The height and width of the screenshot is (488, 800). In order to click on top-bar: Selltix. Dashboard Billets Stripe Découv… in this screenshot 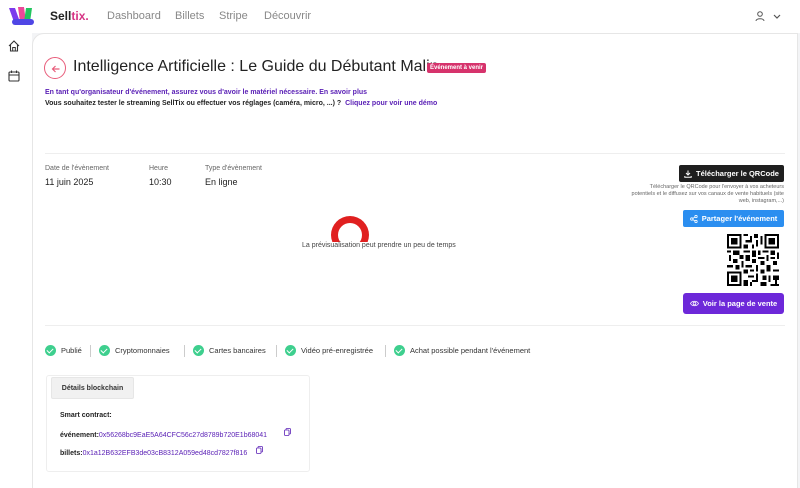, I will do `click(400, 16)`.